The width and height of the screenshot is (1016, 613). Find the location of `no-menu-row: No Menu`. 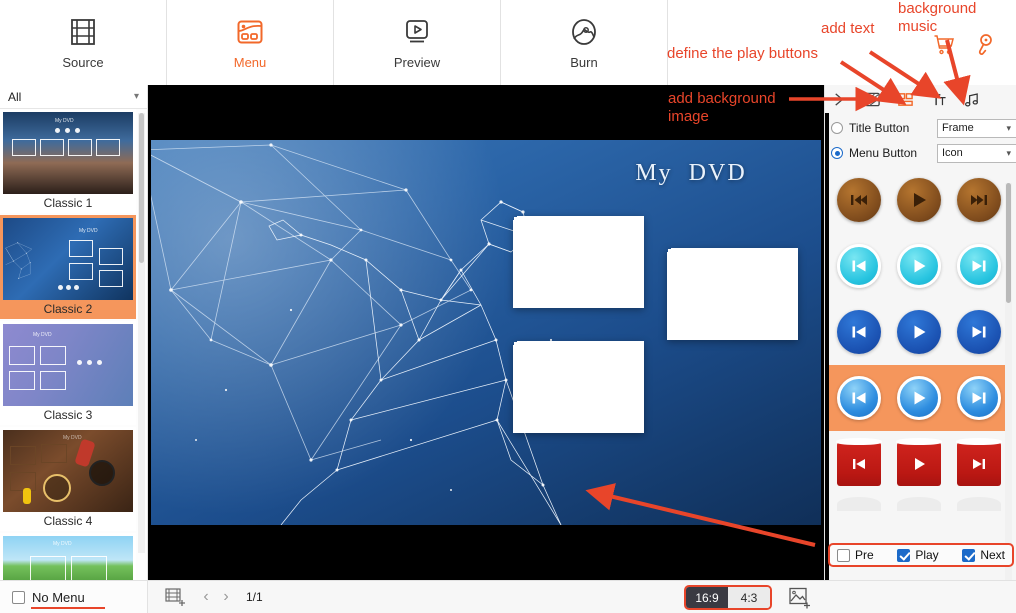

no-menu-row: No Menu is located at coordinates (74, 596).